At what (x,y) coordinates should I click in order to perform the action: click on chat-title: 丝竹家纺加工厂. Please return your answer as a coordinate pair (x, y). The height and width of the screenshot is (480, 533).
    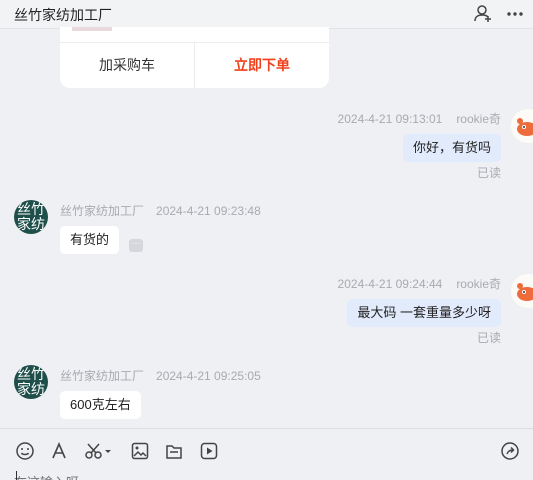
    Looking at the image, I should click on (63, 15).